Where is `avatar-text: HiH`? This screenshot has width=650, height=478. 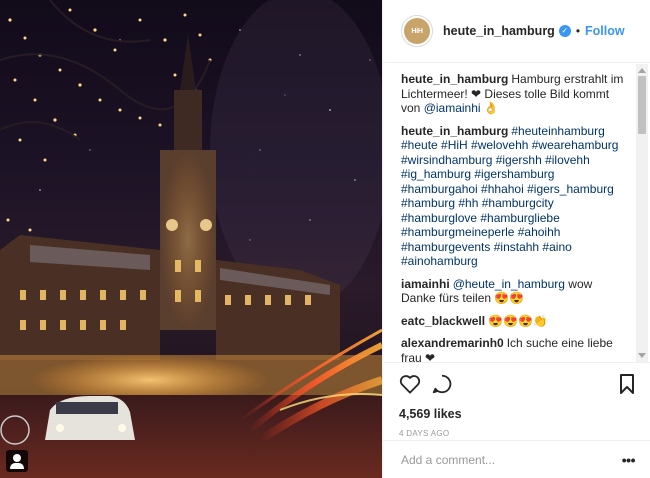 avatar-text: HiH is located at coordinates (417, 31).